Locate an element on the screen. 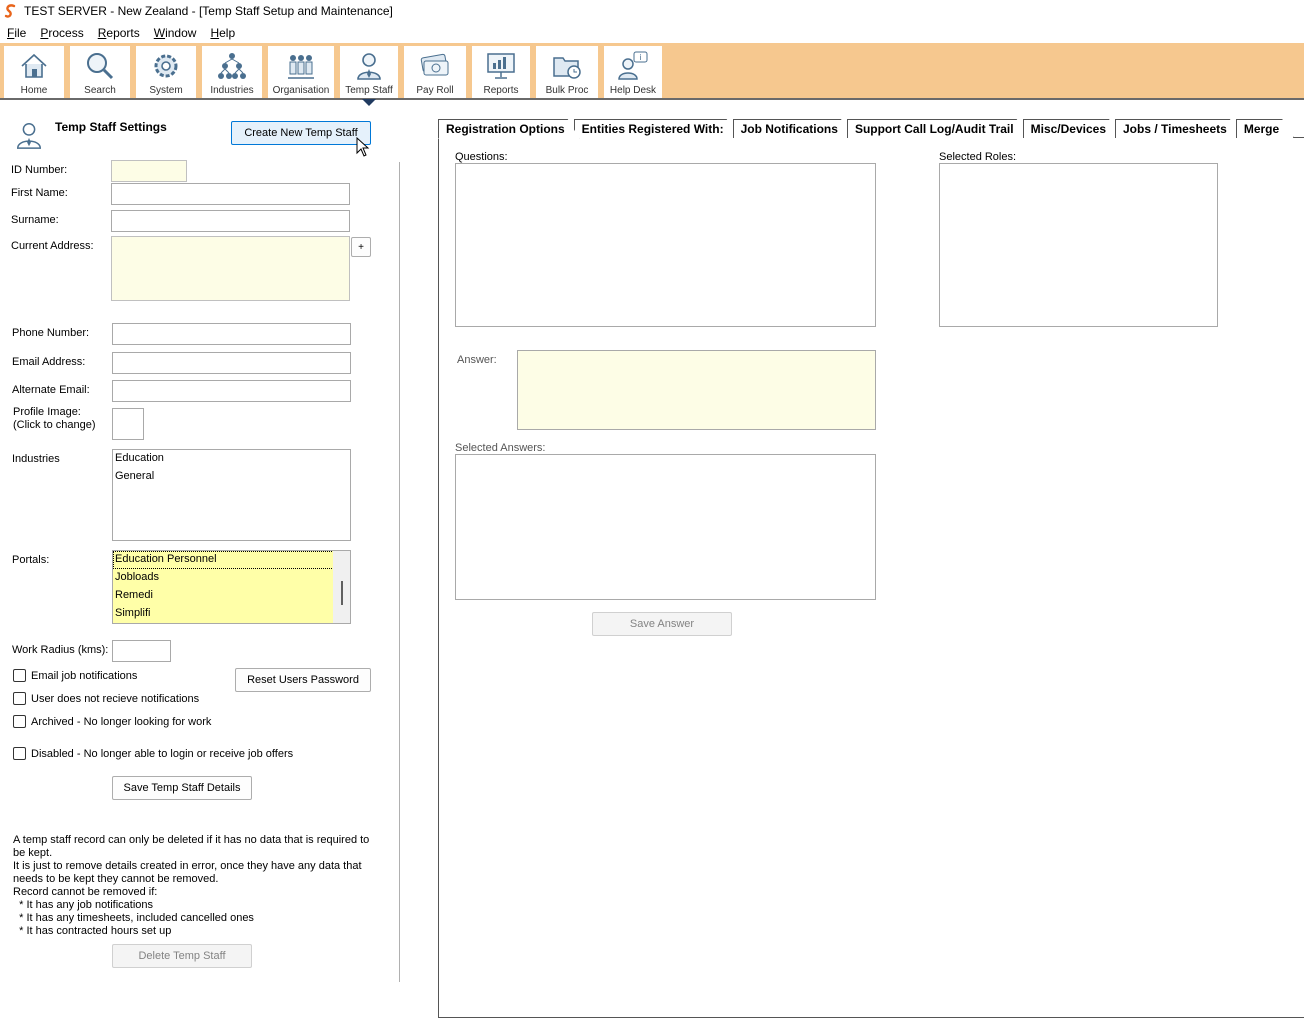 Image resolution: width=1304 pixels, height=1026 pixels. app-logo-icon is located at coordinates (10, 11).